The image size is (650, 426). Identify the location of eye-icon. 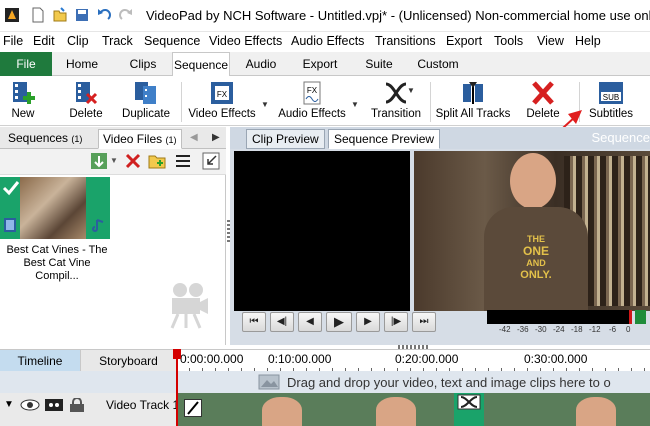
(30, 405).